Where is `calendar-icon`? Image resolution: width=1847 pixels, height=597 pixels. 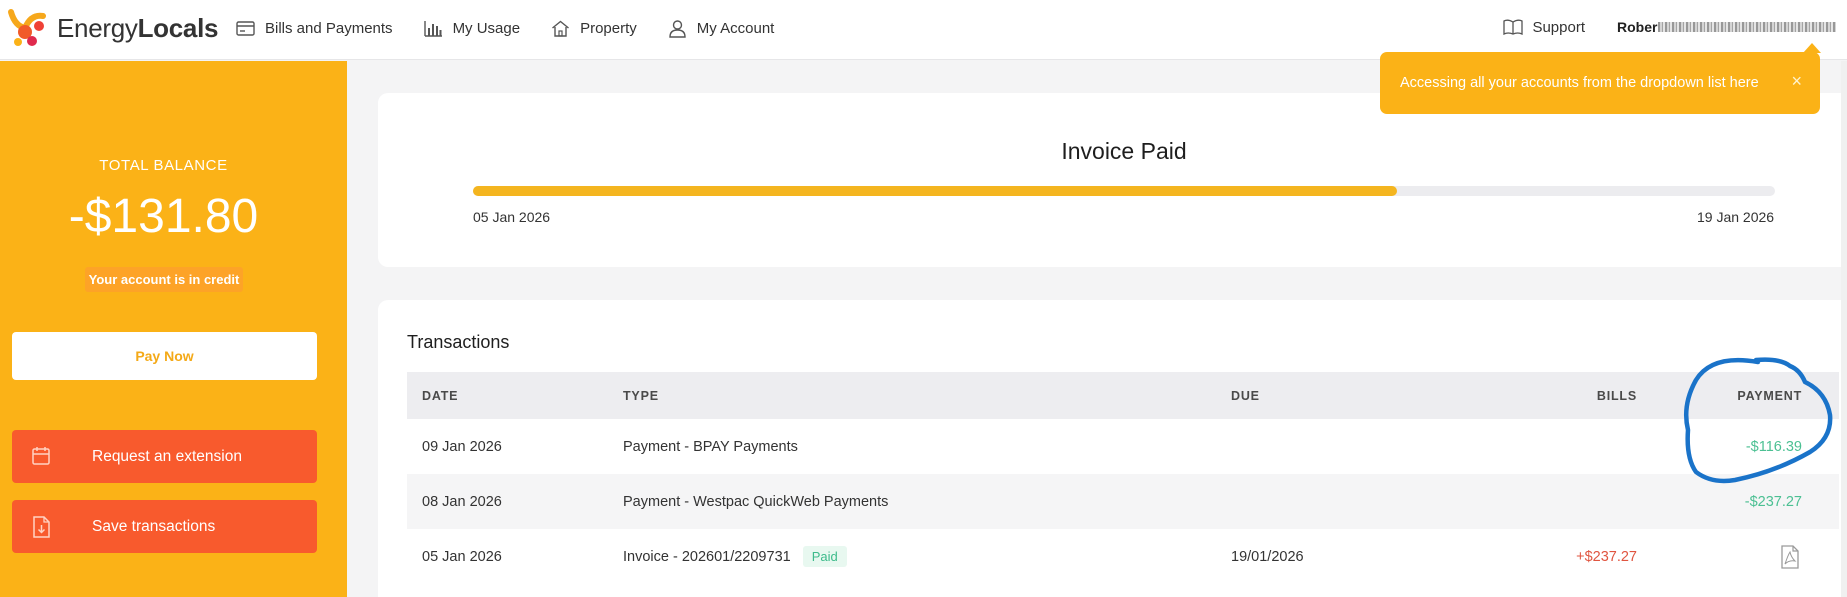 calendar-icon is located at coordinates (41, 456).